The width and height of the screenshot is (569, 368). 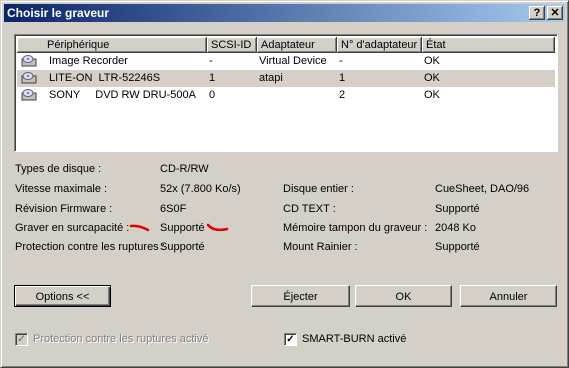 I want to click on cd-text-value: Supporté, so click(x=457, y=209).